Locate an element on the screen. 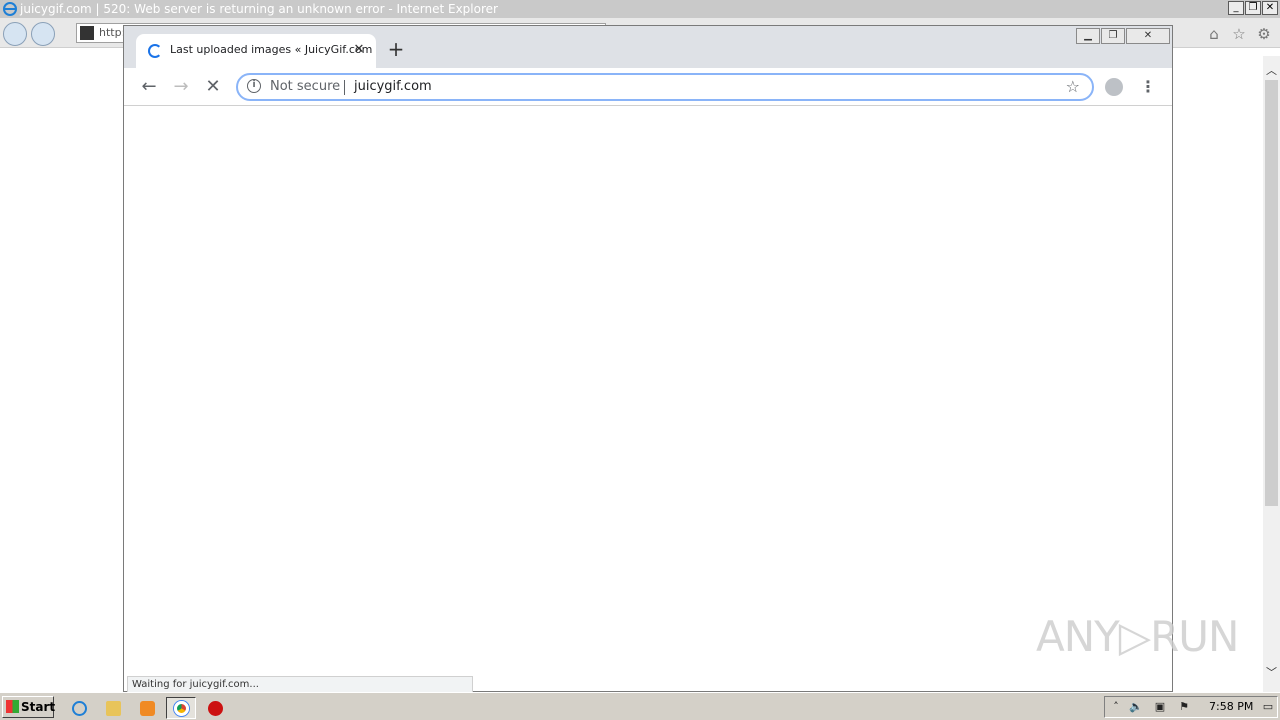 This screenshot has height=720, width=1280. security-label: Not secure is located at coordinates (305, 86).